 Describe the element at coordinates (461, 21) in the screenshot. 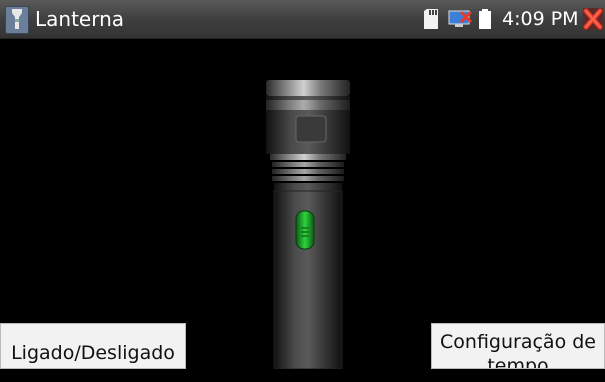

I see `network-icon` at that location.